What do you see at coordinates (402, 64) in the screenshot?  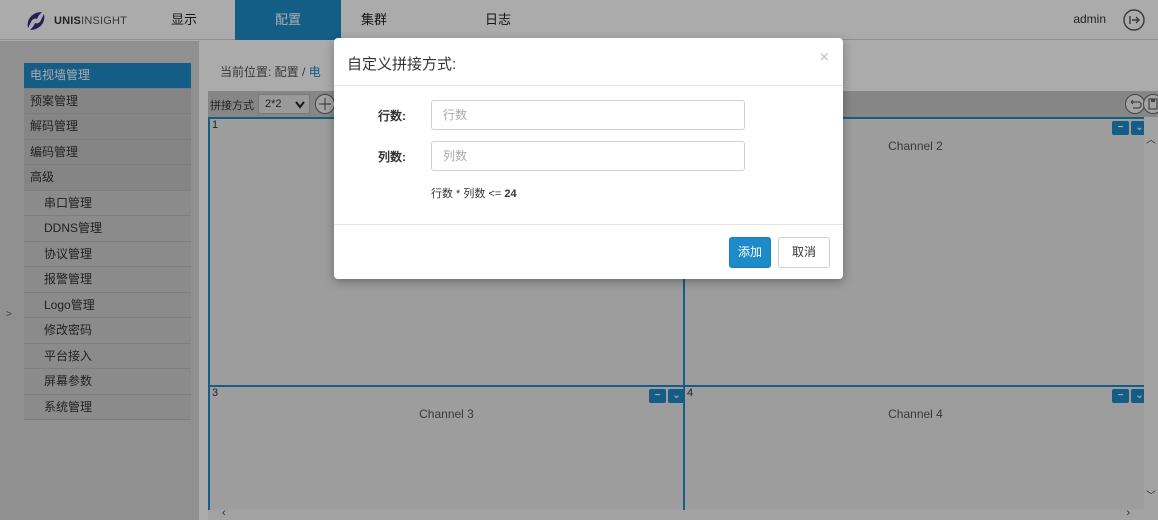 I see `modal-title: 自定义拼接方式:` at bounding box center [402, 64].